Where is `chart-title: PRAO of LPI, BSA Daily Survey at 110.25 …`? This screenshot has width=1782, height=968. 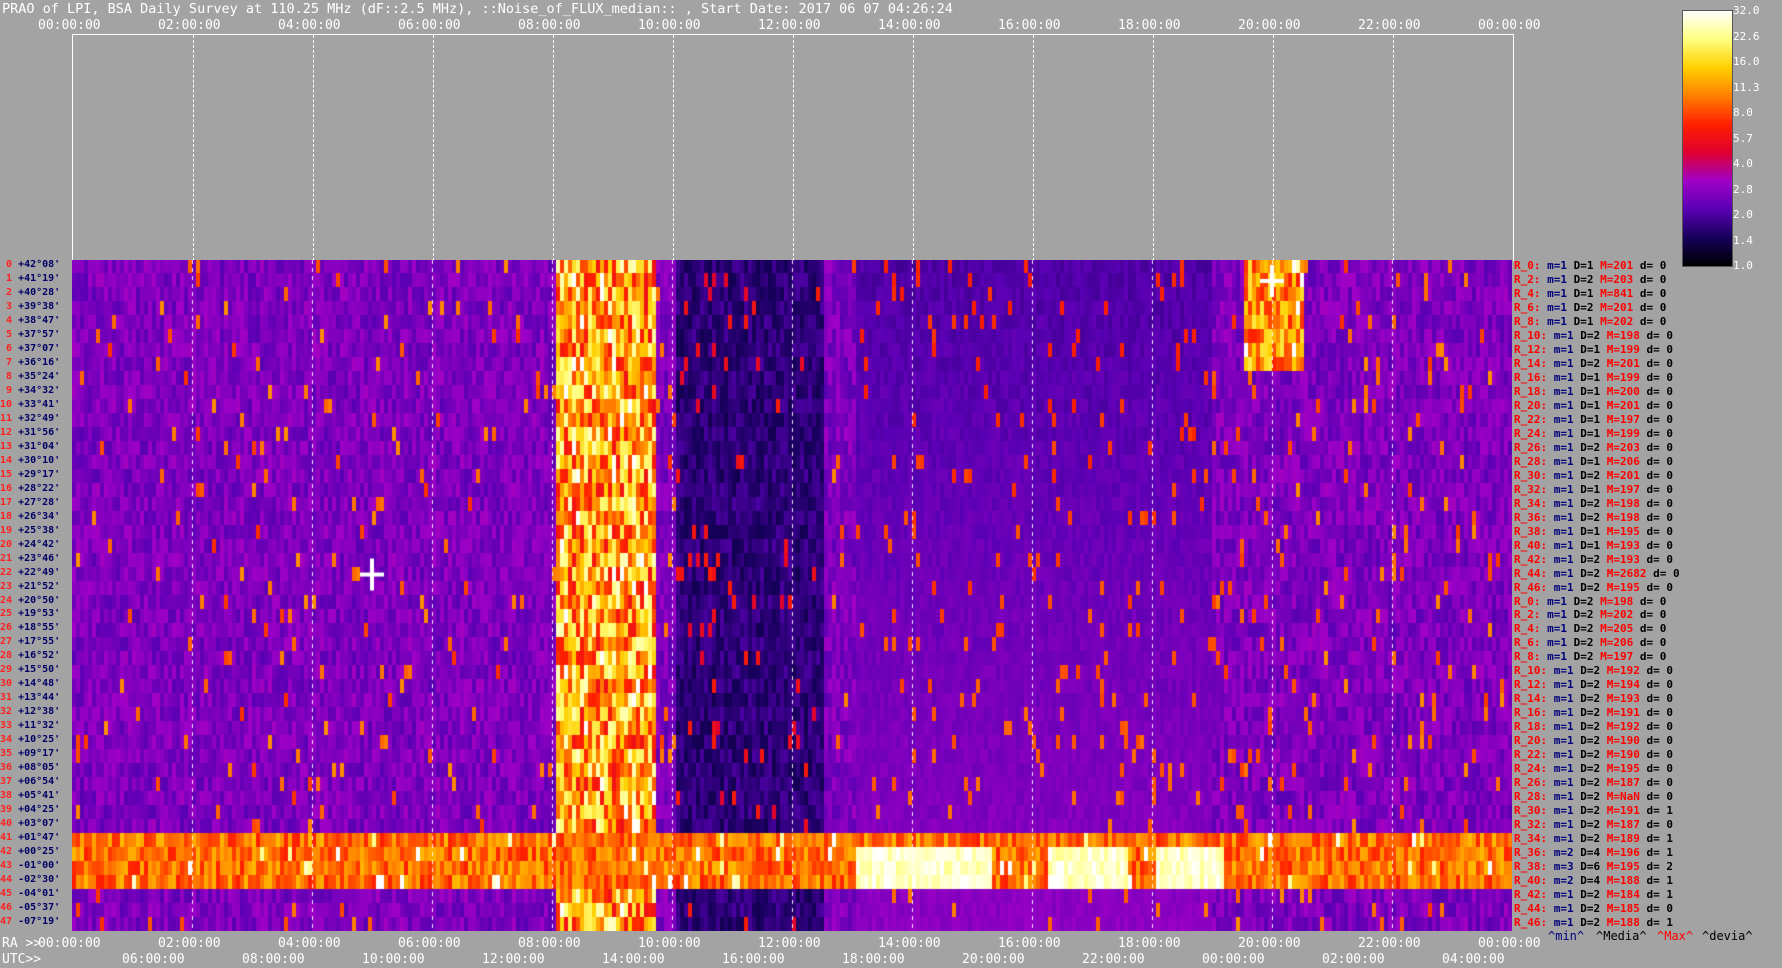 chart-title: PRAO of LPI, BSA Daily Survey at 110.25 … is located at coordinates (477, 9).